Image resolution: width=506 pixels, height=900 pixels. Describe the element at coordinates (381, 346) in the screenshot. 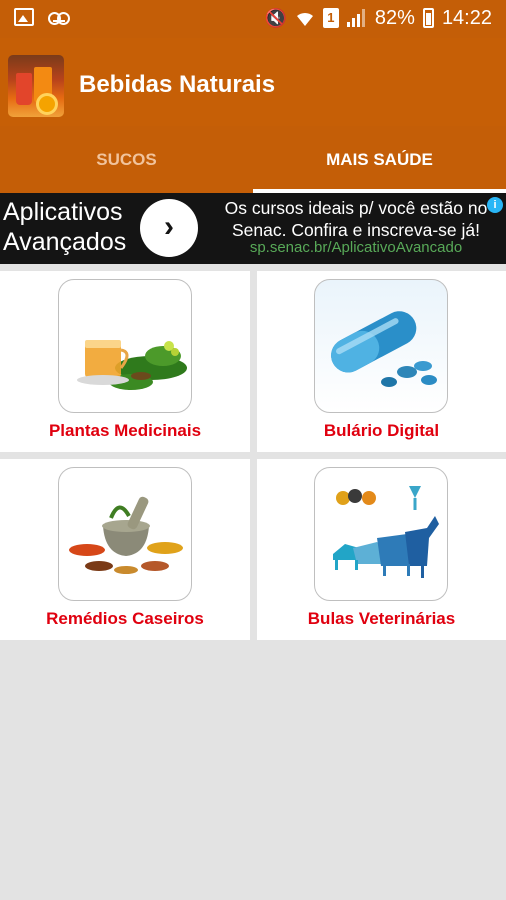

I see `capsule-pills-icon` at that location.